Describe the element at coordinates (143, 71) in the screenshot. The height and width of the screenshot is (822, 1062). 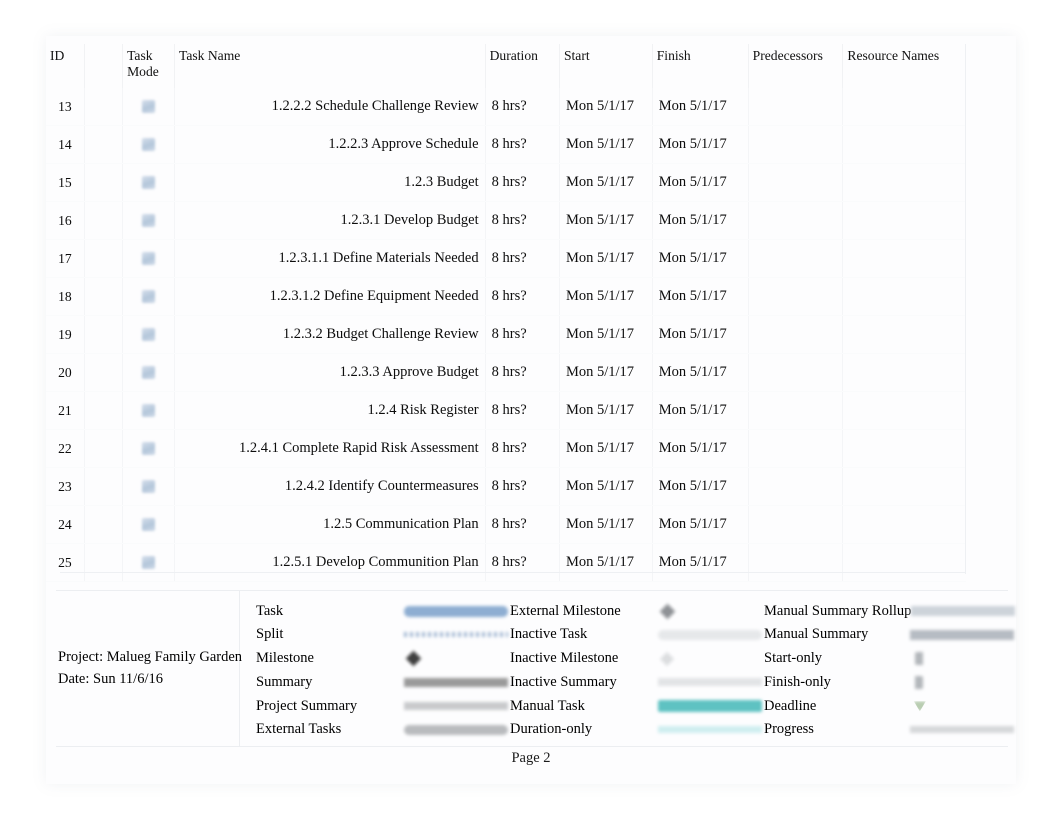
I see `task-mode-header-line2: Mode` at that location.